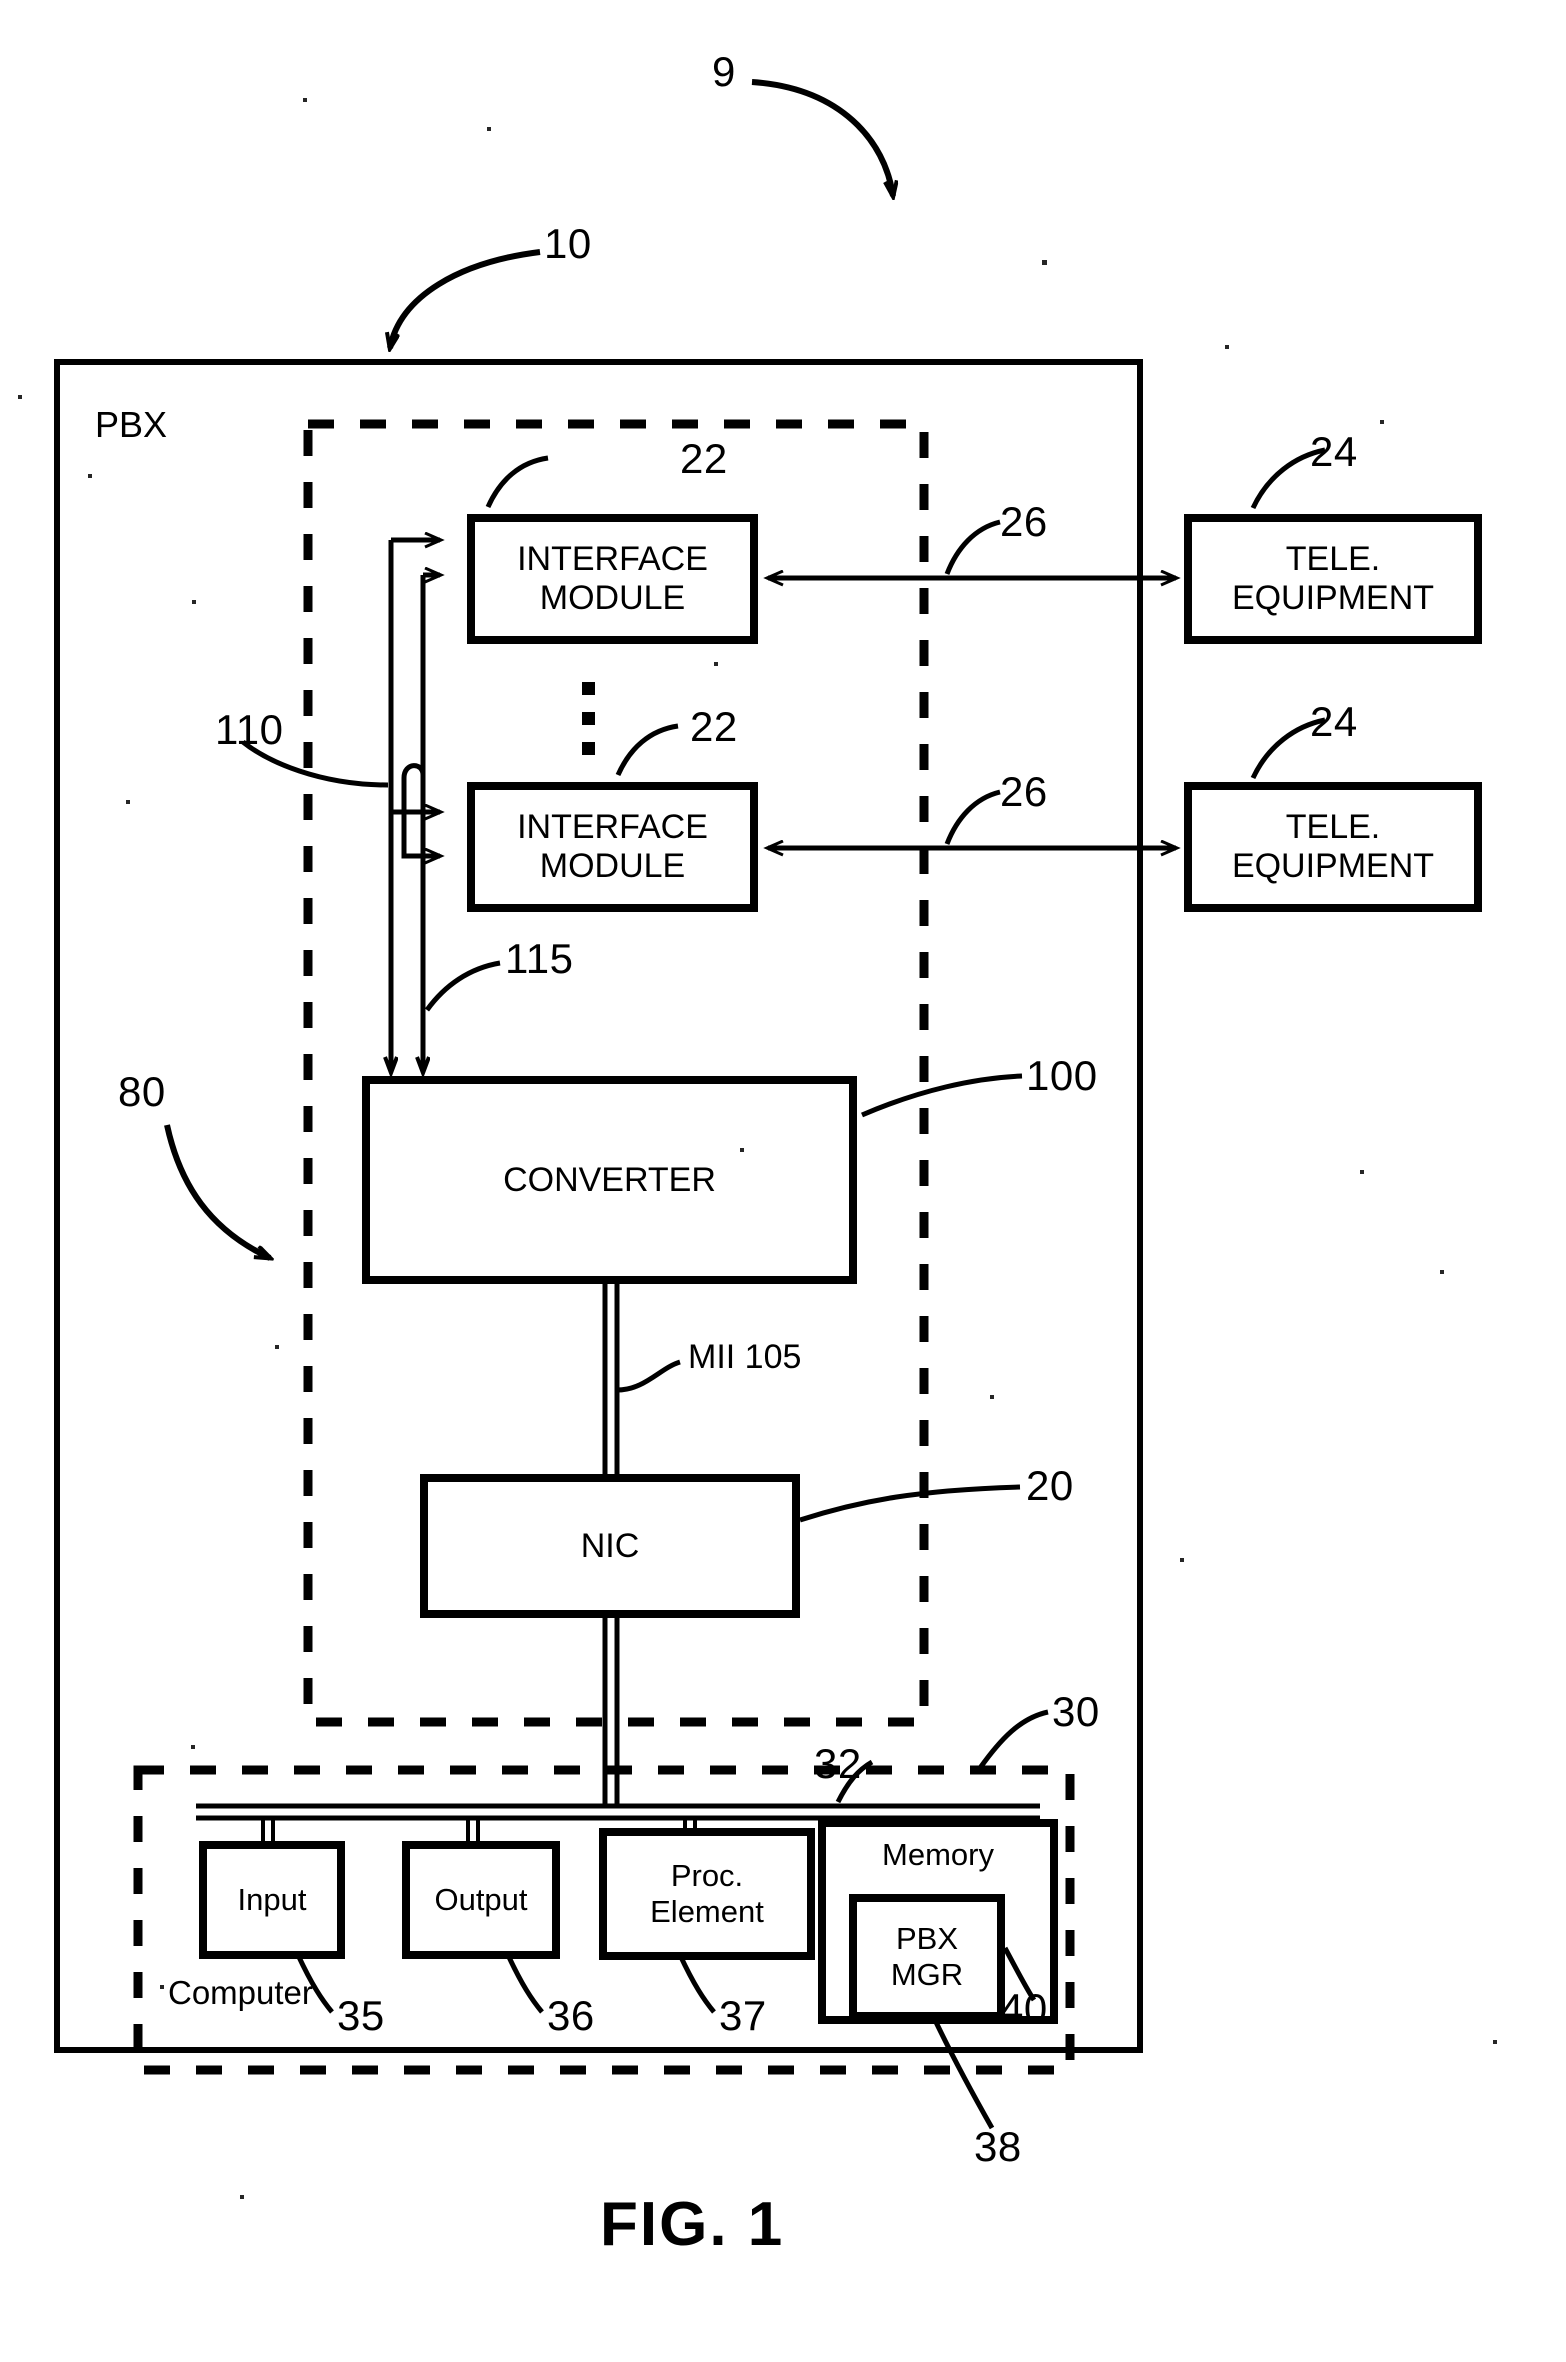 This screenshot has height=2362, width=1566. I want to click on computer-label: Computer, so click(240, 1992).